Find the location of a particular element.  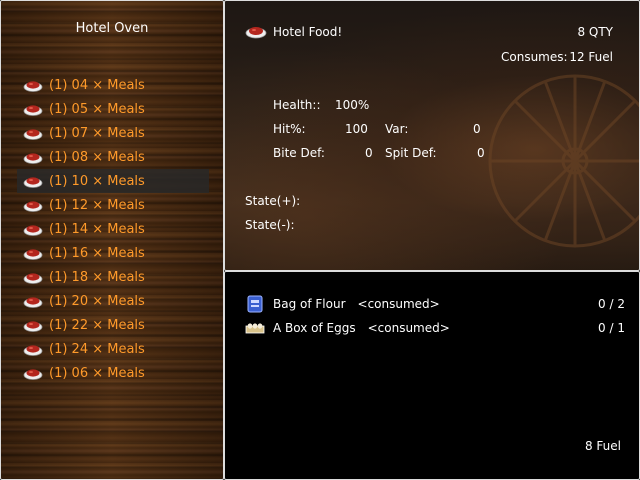

recipe-item: (1) 12 × Meals is located at coordinates (113, 205).